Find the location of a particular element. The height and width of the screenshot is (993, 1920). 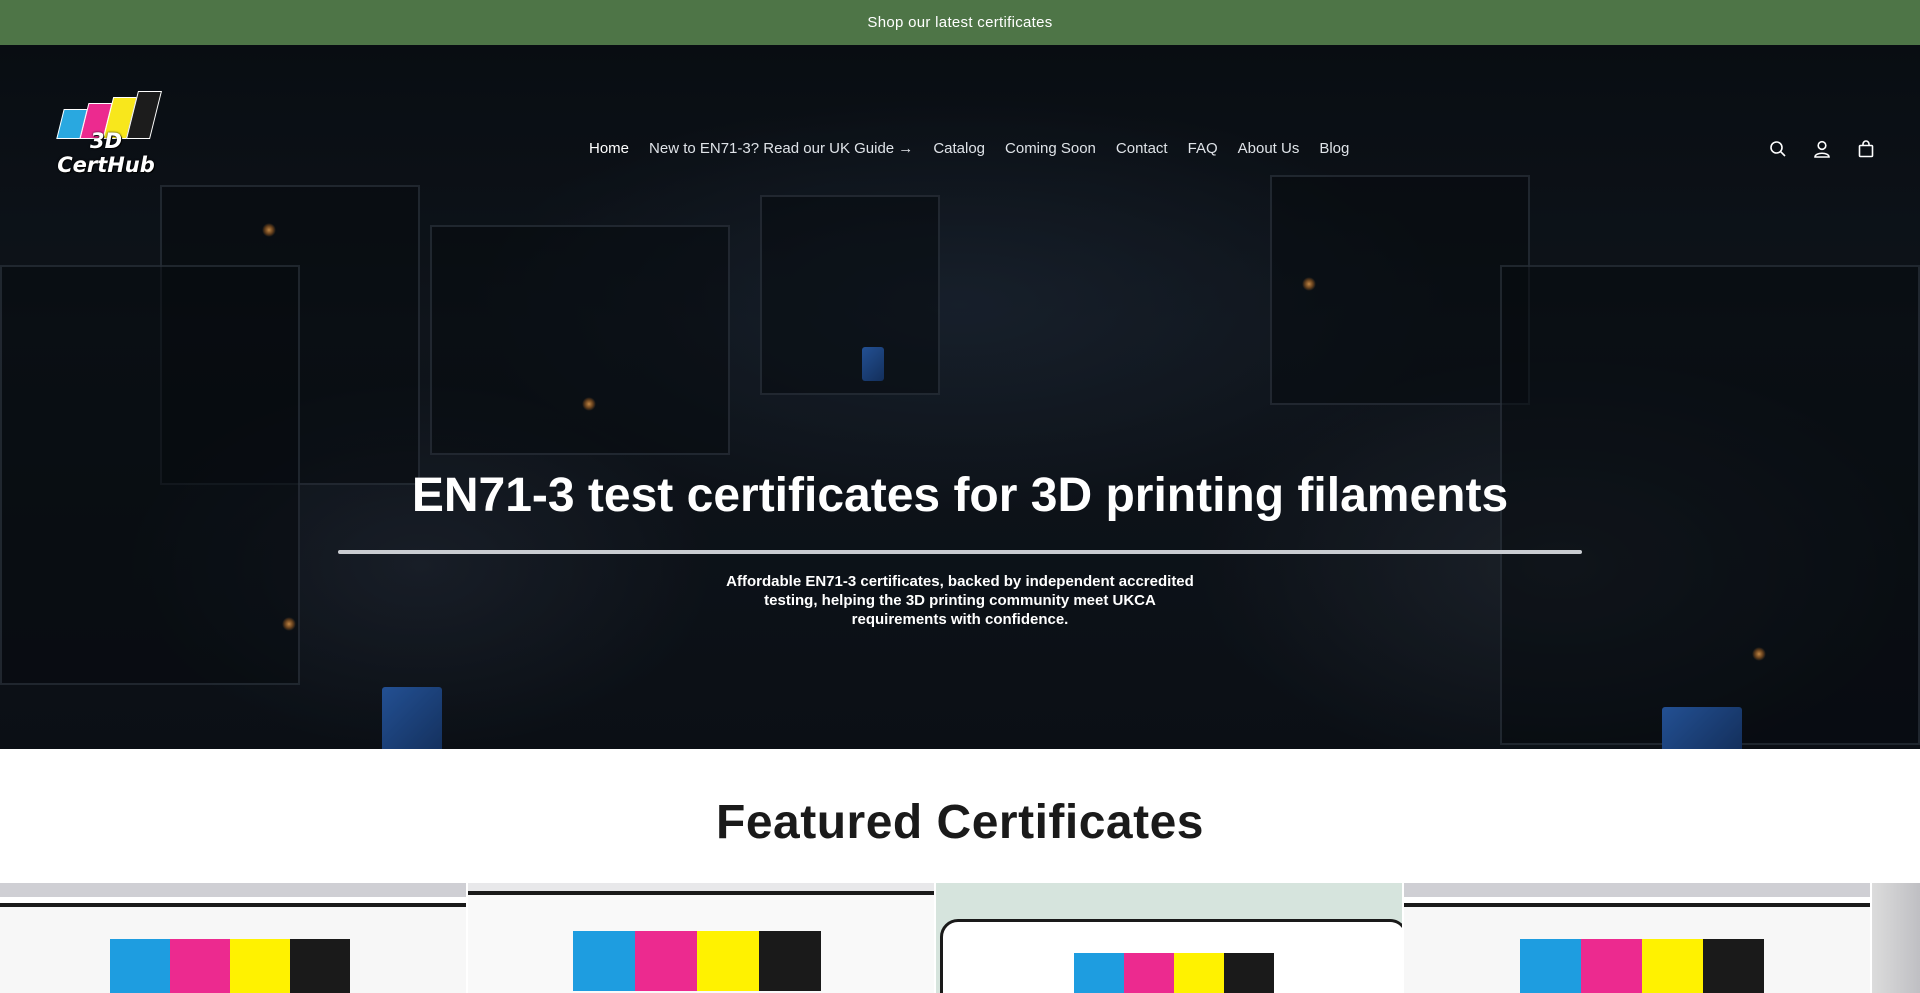

nav-item-blog: Blog is located at coordinates (1334, 148).